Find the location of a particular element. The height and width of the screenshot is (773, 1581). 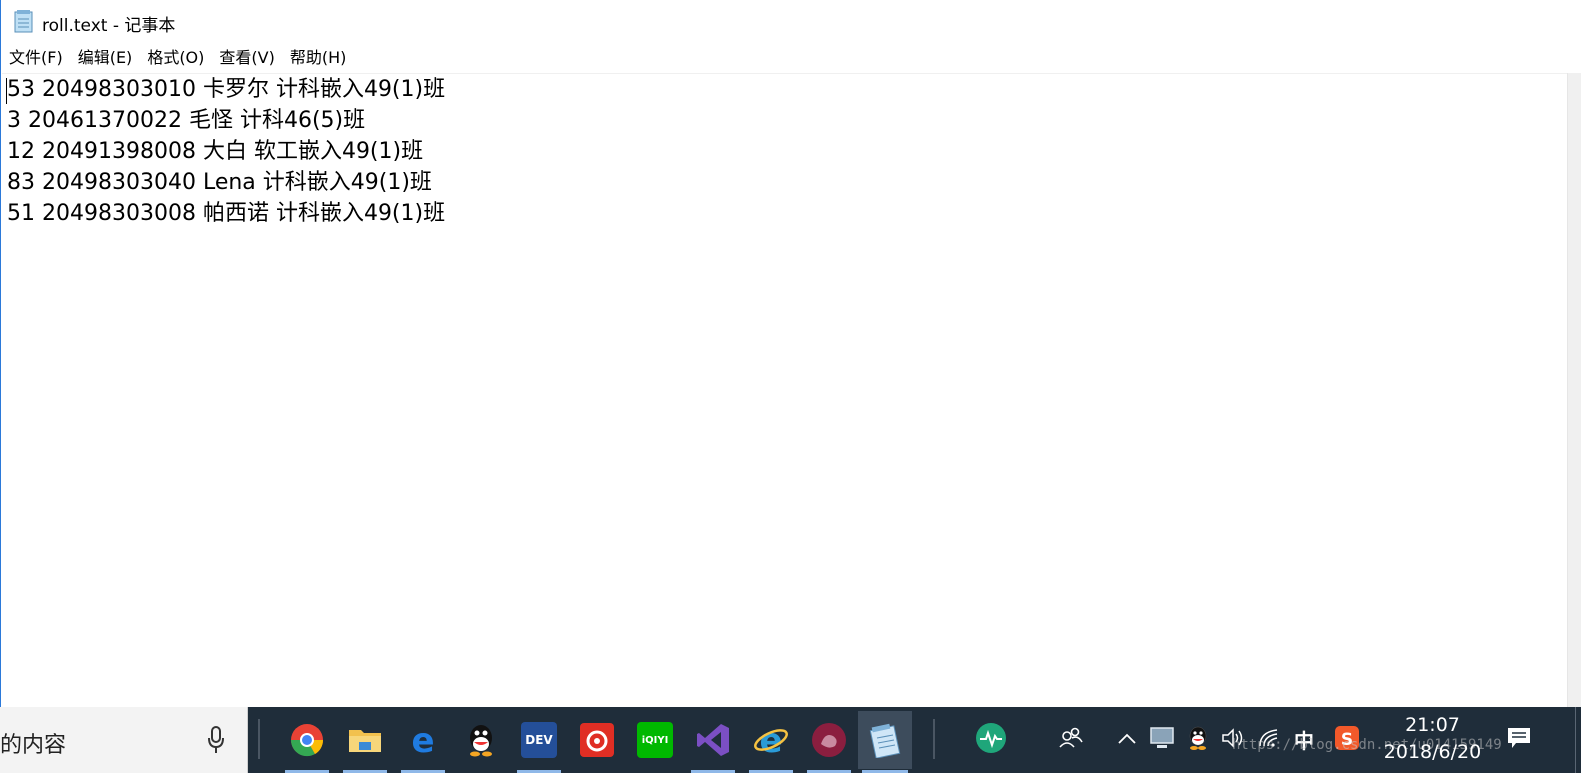

taskbar-app-edge: e is located at coordinates (423, 742).